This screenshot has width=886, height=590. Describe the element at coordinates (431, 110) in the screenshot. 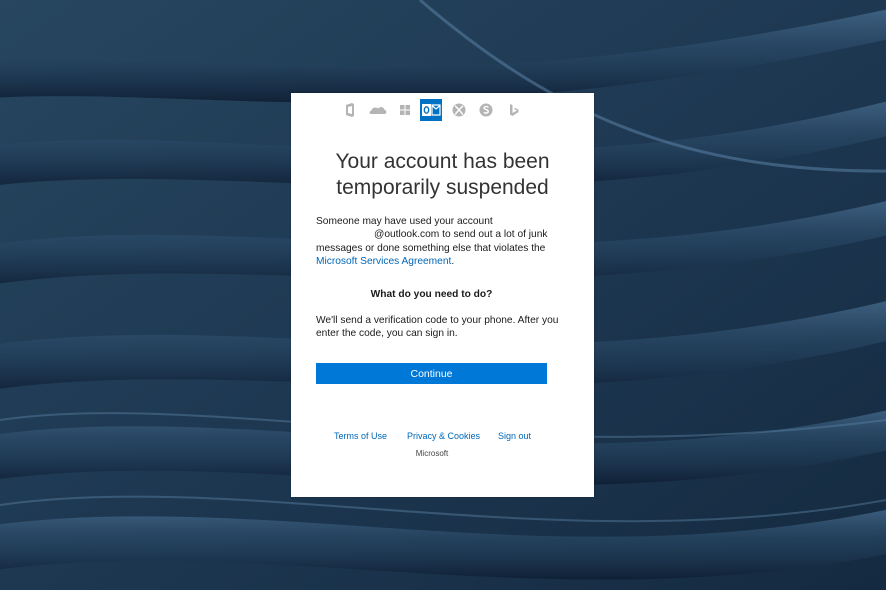

I see `outlook-icon` at that location.